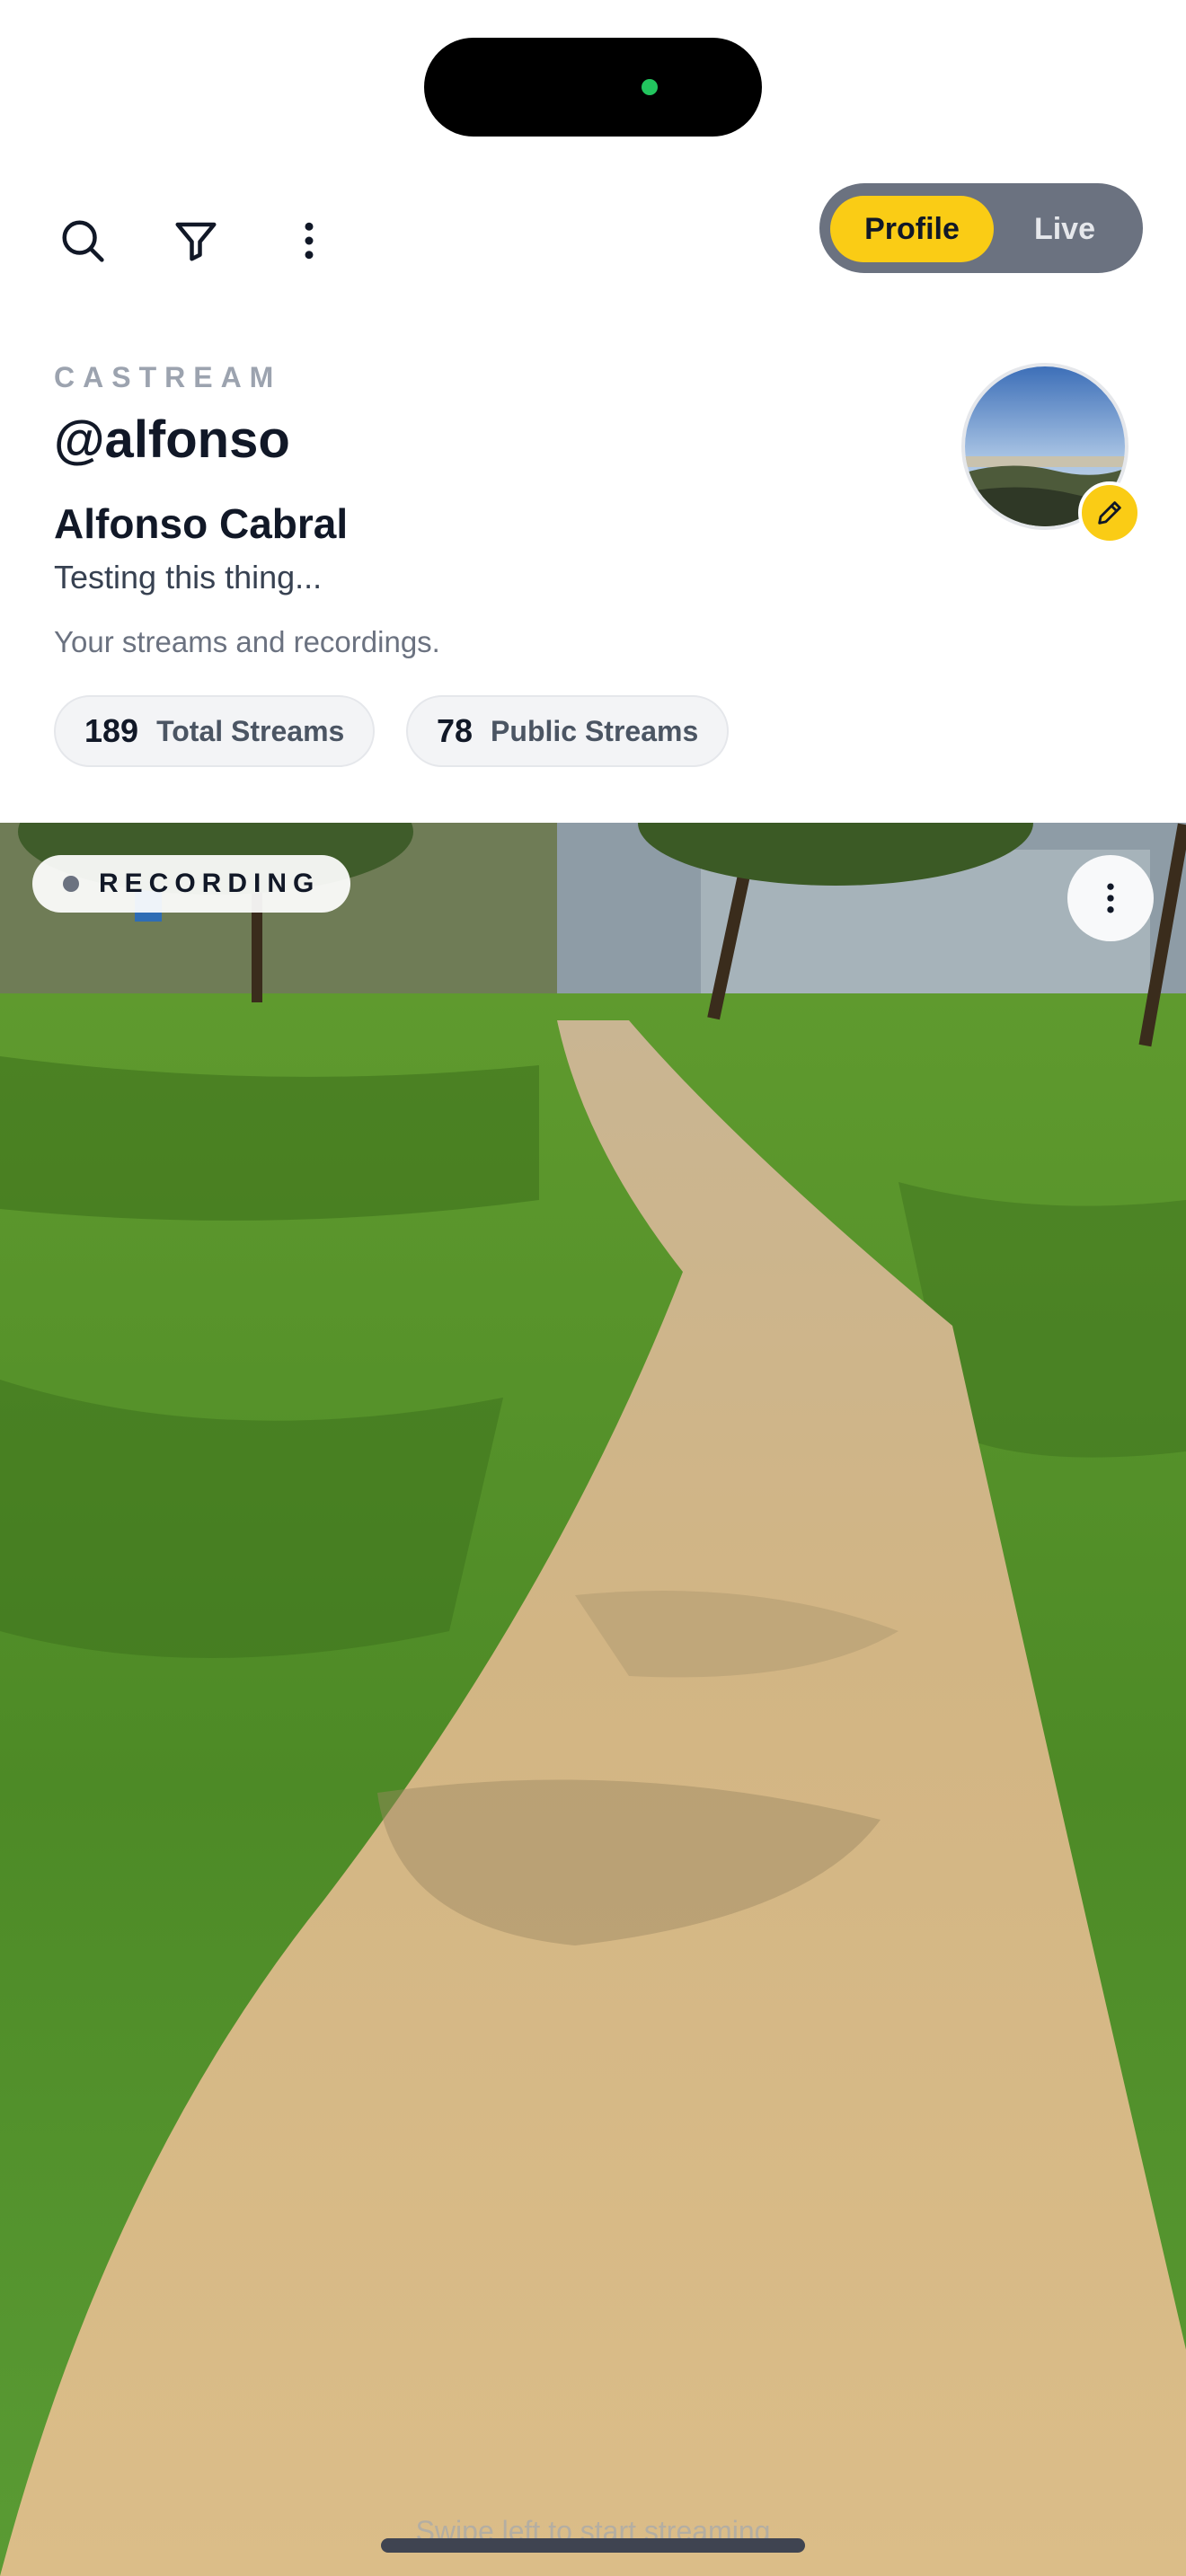 Image resolution: width=1186 pixels, height=2576 pixels. What do you see at coordinates (111, 730) in the screenshot?
I see `total-streams-count: 189` at bounding box center [111, 730].